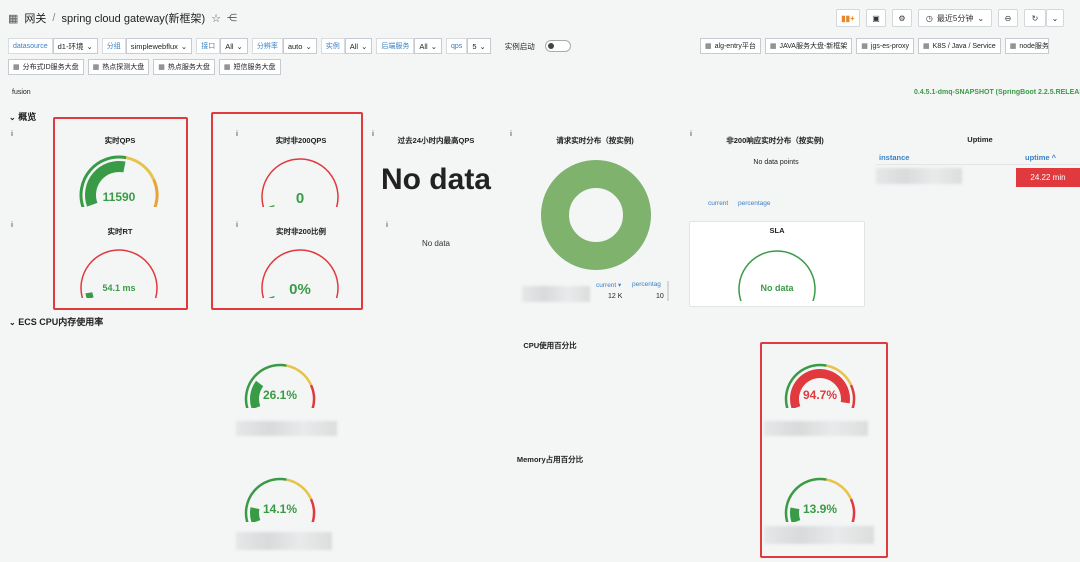  I want to click on link-hotspot-service: ▦ 热点服务大盘, so click(184, 67).